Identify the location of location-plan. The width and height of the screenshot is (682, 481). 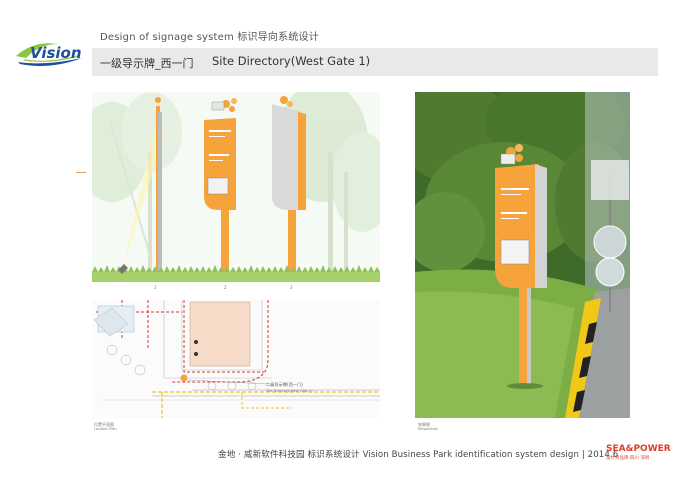
(236, 359).